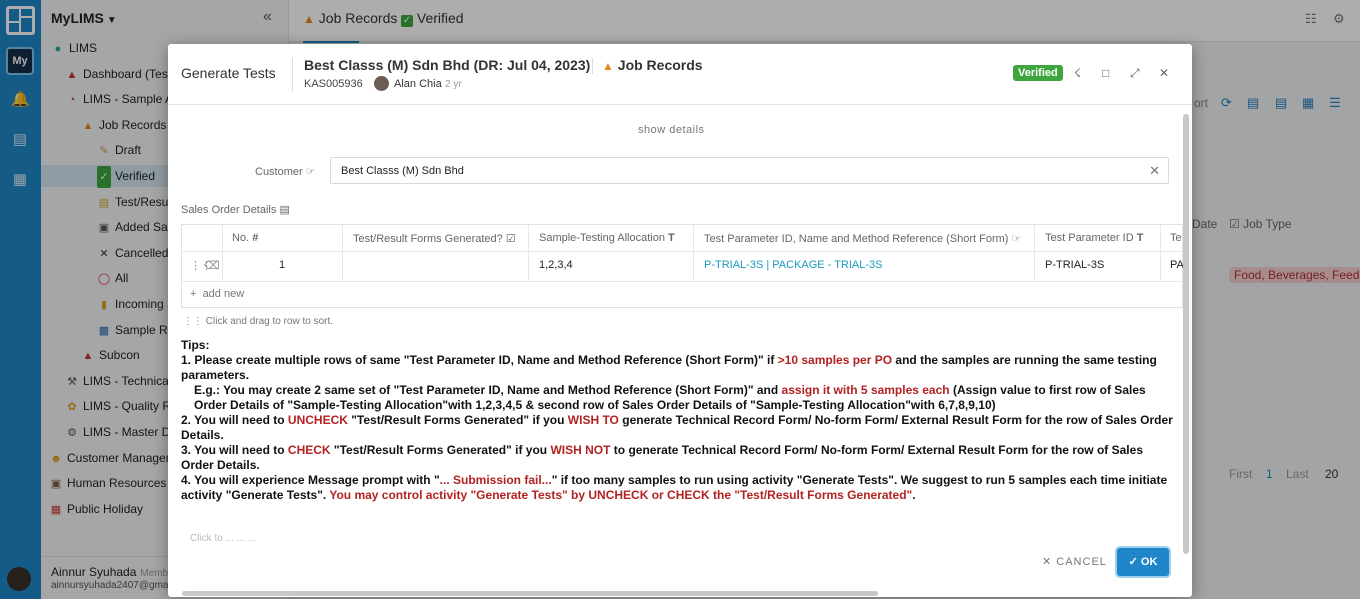 This screenshot has height=599, width=1360. I want to click on row-number: 1, so click(282, 265).